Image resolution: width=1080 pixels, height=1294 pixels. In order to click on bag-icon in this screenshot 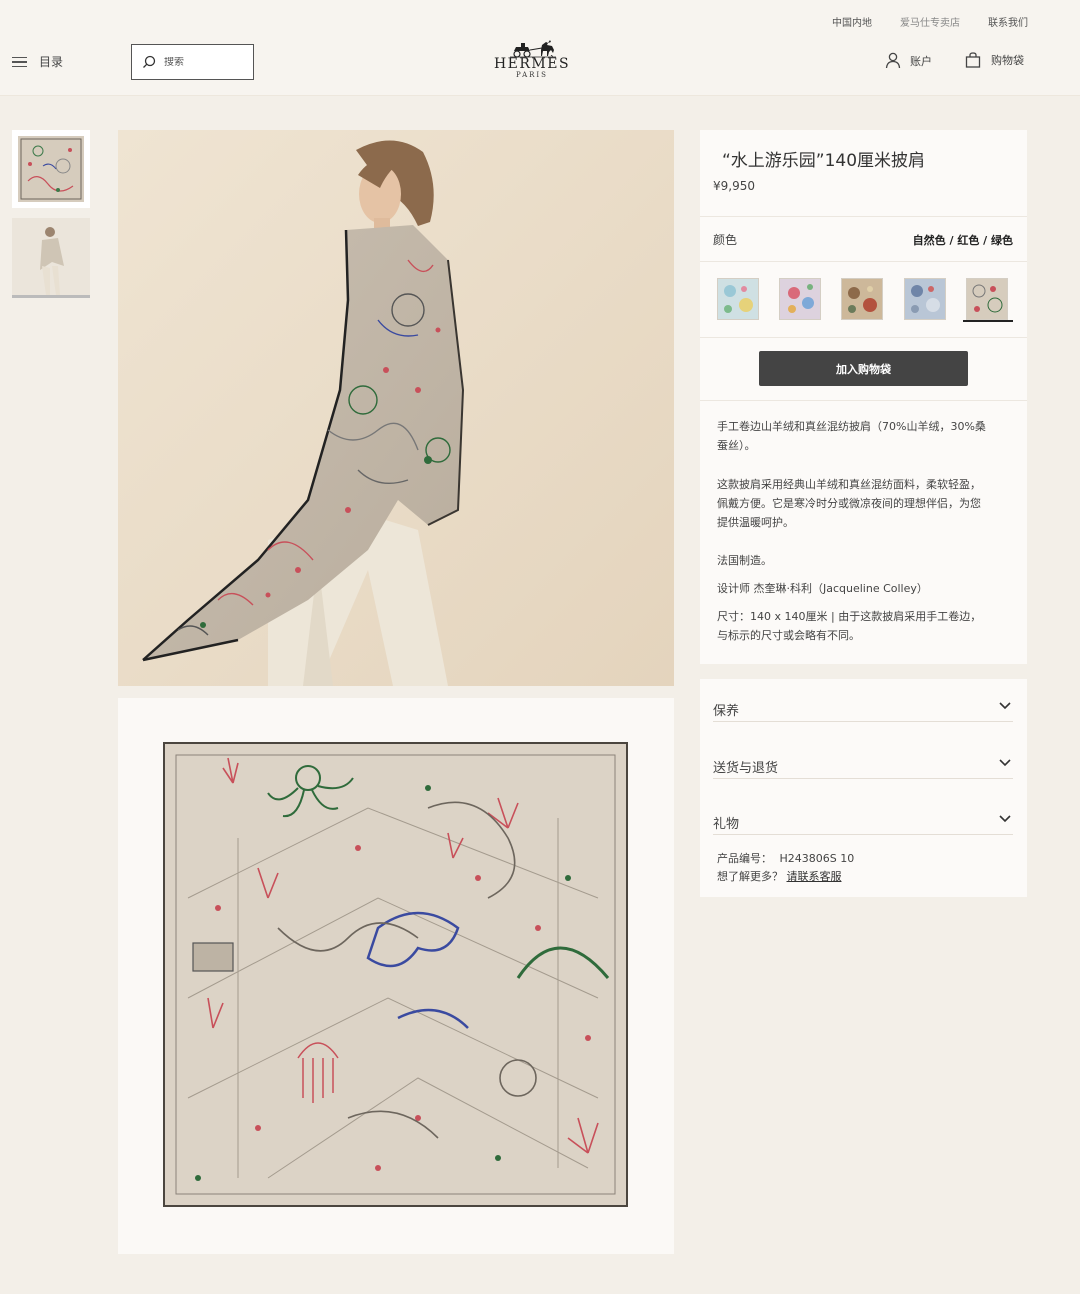, I will do `click(973, 60)`.